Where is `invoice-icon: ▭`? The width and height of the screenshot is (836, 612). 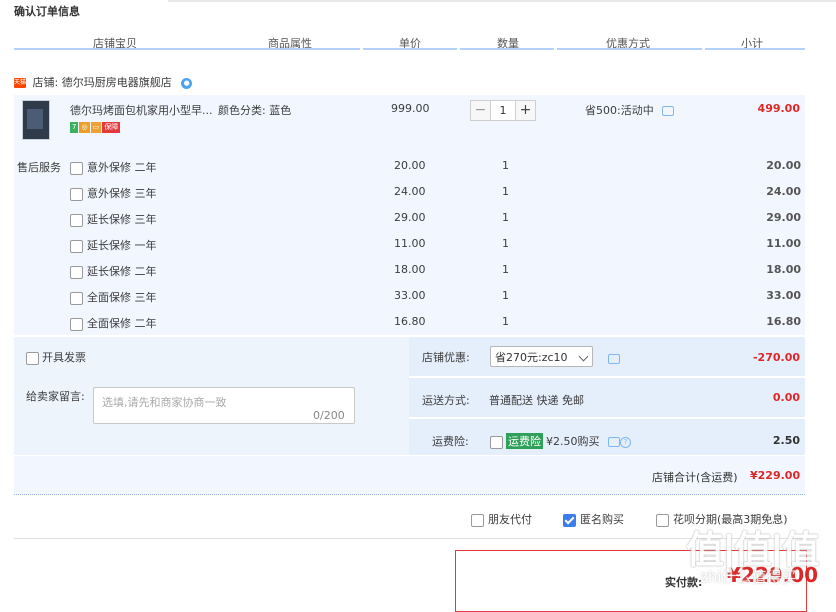 invoice-icon: ▭ is located at coordinates (96, 127).